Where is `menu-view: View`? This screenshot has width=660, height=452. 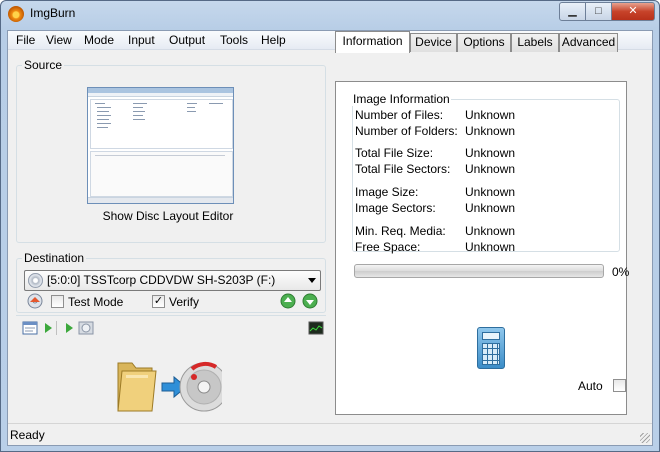 menu-view: View is located at coordinates (59, 40).